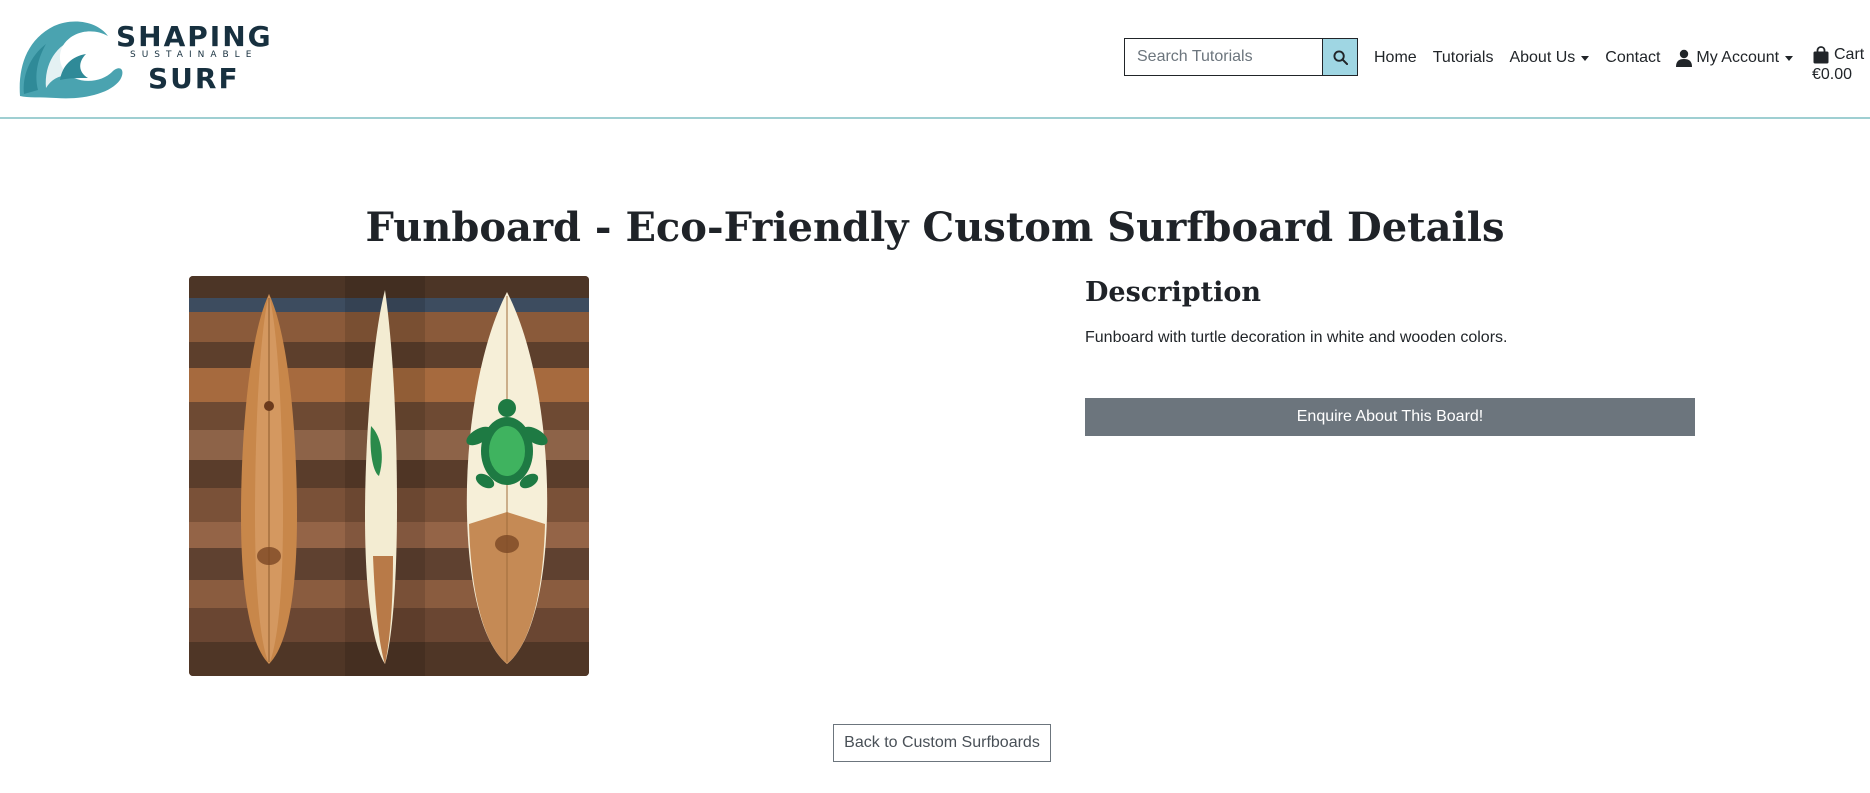  Describe the element at coordinates (1395, 58) in the screenshot. I see `nav-home-link: Home` at that location.